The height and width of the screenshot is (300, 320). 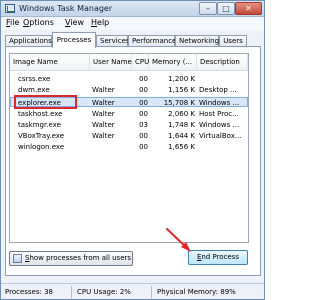 What do you see at coordinates (179, 103) in the screenshot?
I see `memory-cell: 15,708 K` at bounding box center [179, 103].